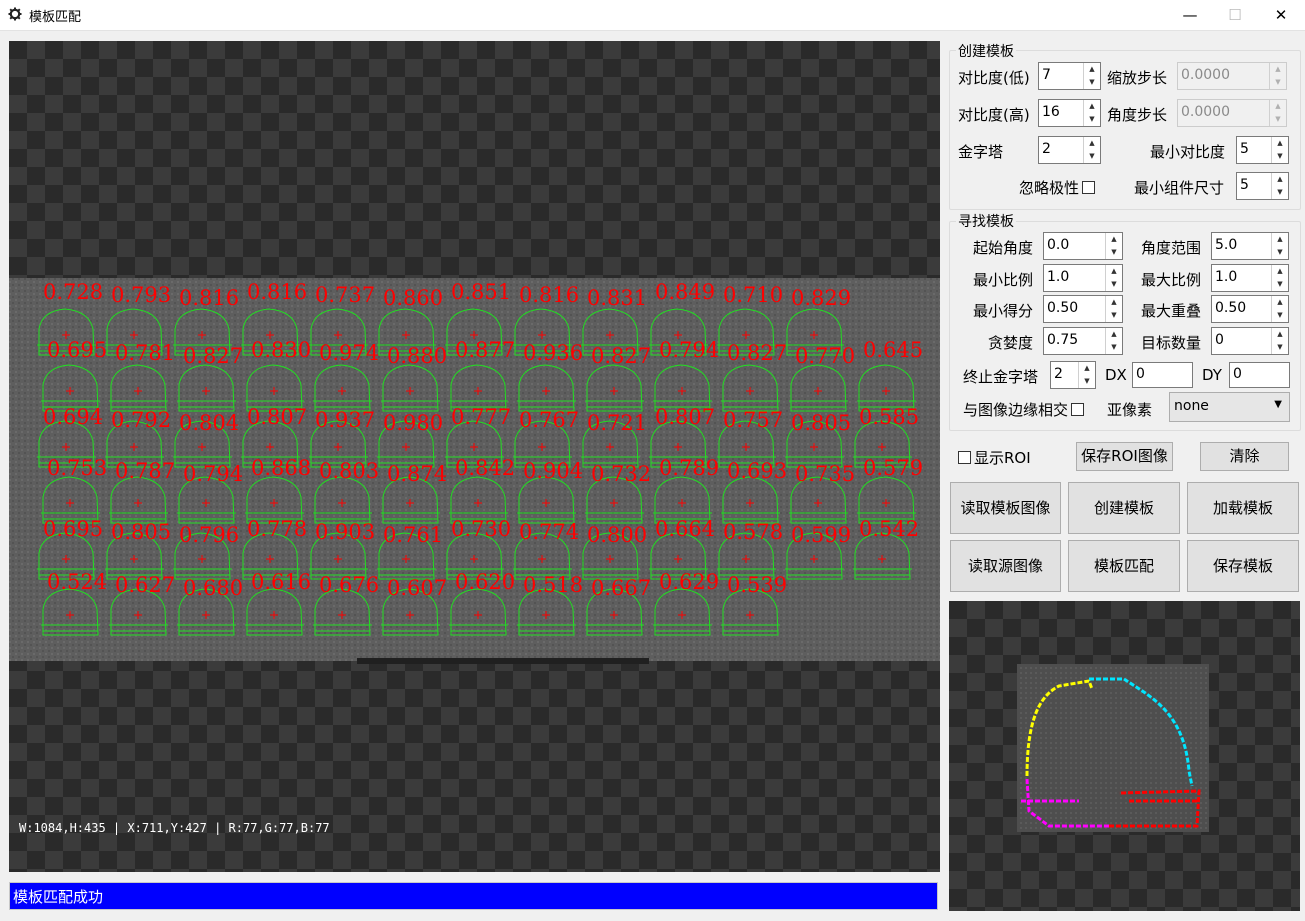 The image size is (1305, 921). Describe the element at coordinates (1243, 566) in the screenshot. I see `save-template-button: 保存模板` at that location.